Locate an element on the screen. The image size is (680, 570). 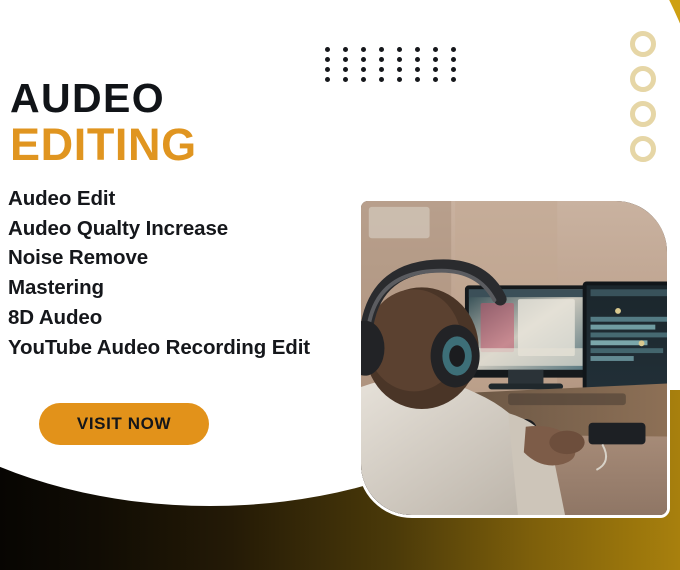
page-title: AUDEO EDITING is located at coordinates (103, 123).